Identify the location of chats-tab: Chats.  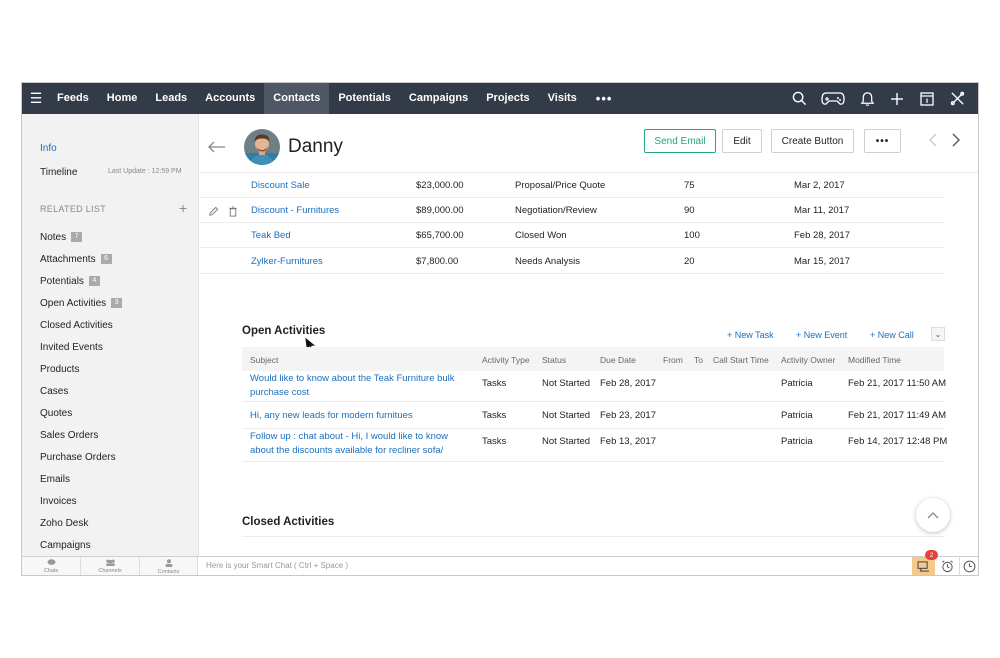
(51, 566).